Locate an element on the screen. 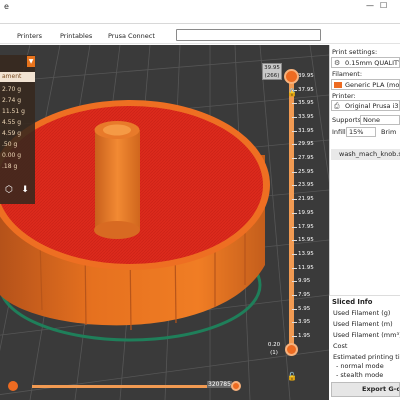 The height and width of the screenshot is (400, 400). filament-combo: Generic PLA (modified) is located at coordinates (365, 84).